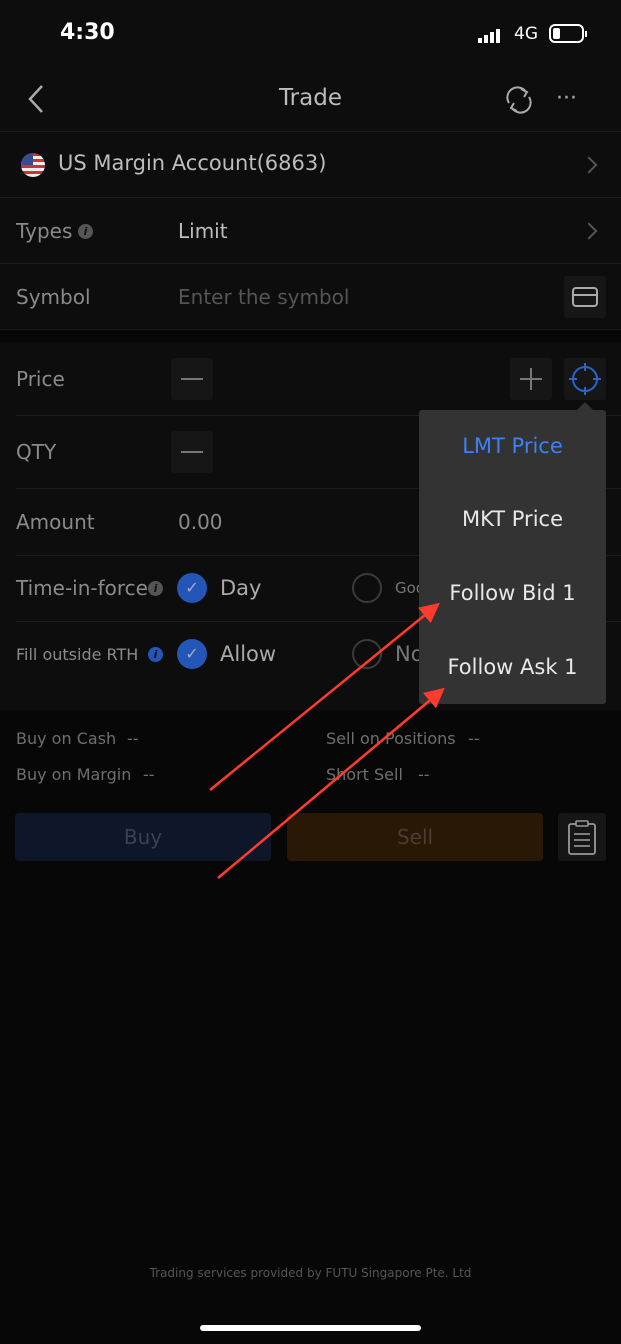  Describe the element at coordinates (310, 1328) in the screenshot. I see `home-indicator` at that location.